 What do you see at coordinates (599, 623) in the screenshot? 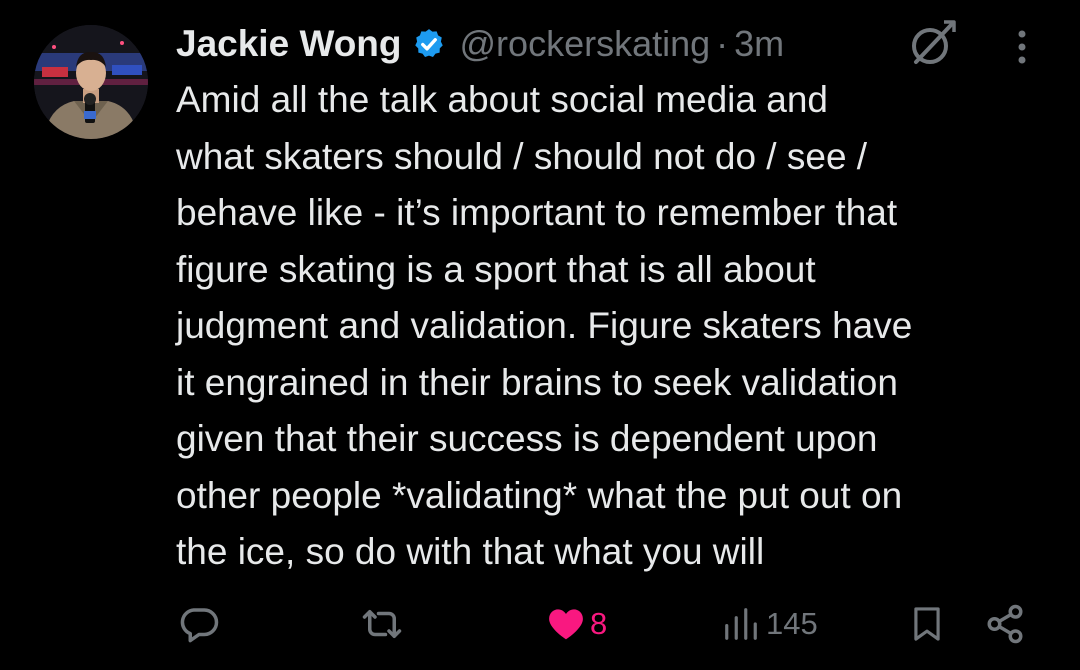
I see `like-count: 8` at bounding box center [599, 623].